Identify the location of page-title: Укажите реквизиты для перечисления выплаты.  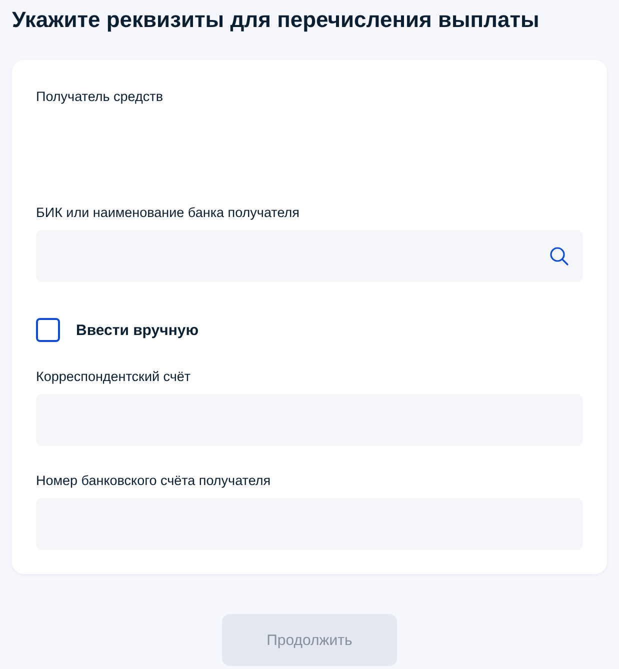
(276, 20).